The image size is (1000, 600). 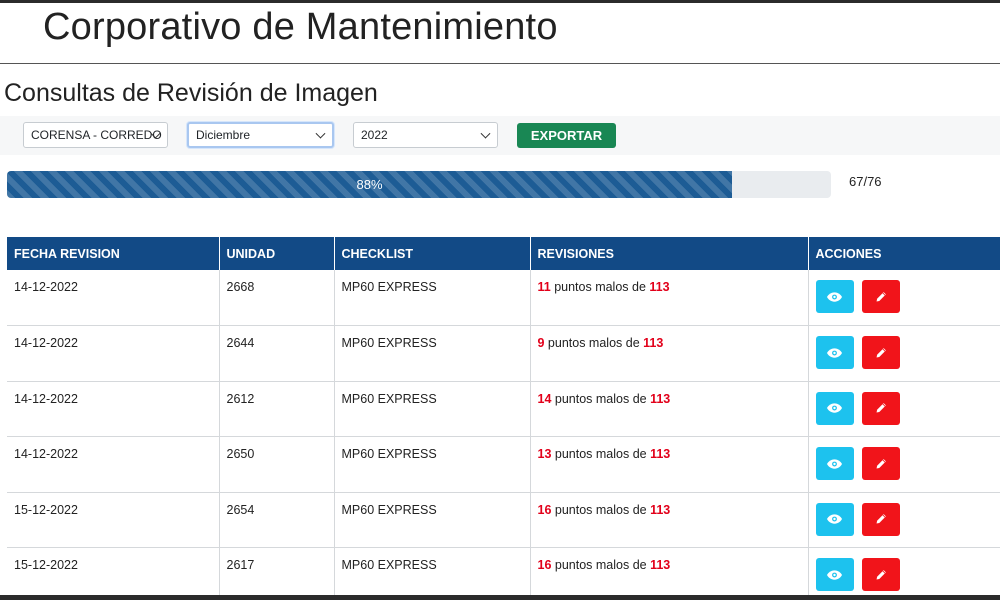 I want to click on cell-revisiones: 13 puntos malos de 113, so click(x=669, y=464).